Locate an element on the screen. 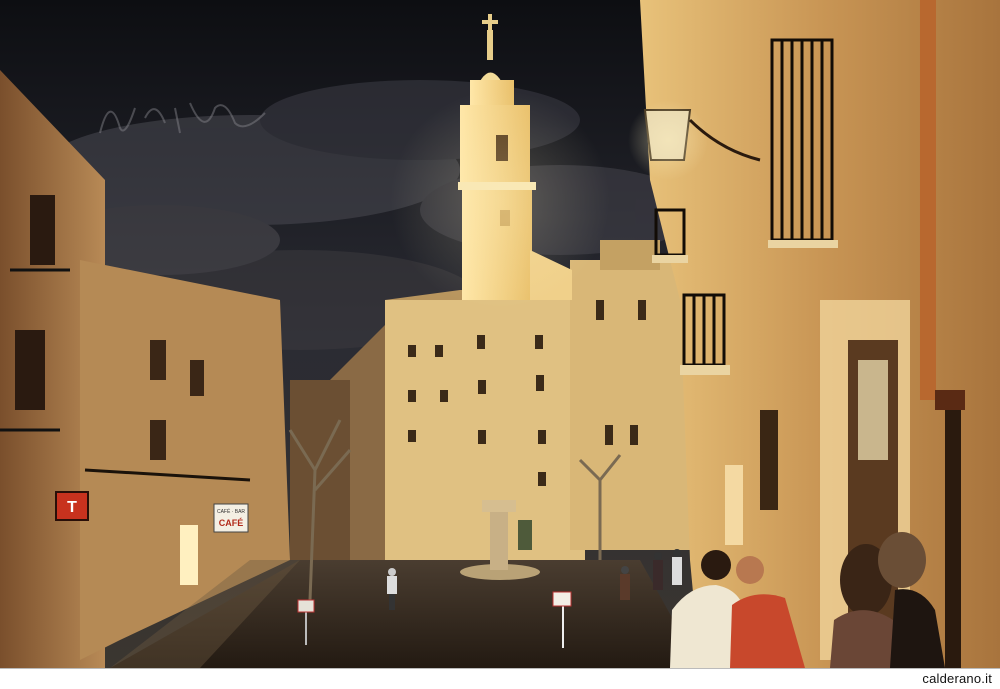 This screenshot has width=1000, height=689. left-wall-sign: T is located at coordinates (72, 506).